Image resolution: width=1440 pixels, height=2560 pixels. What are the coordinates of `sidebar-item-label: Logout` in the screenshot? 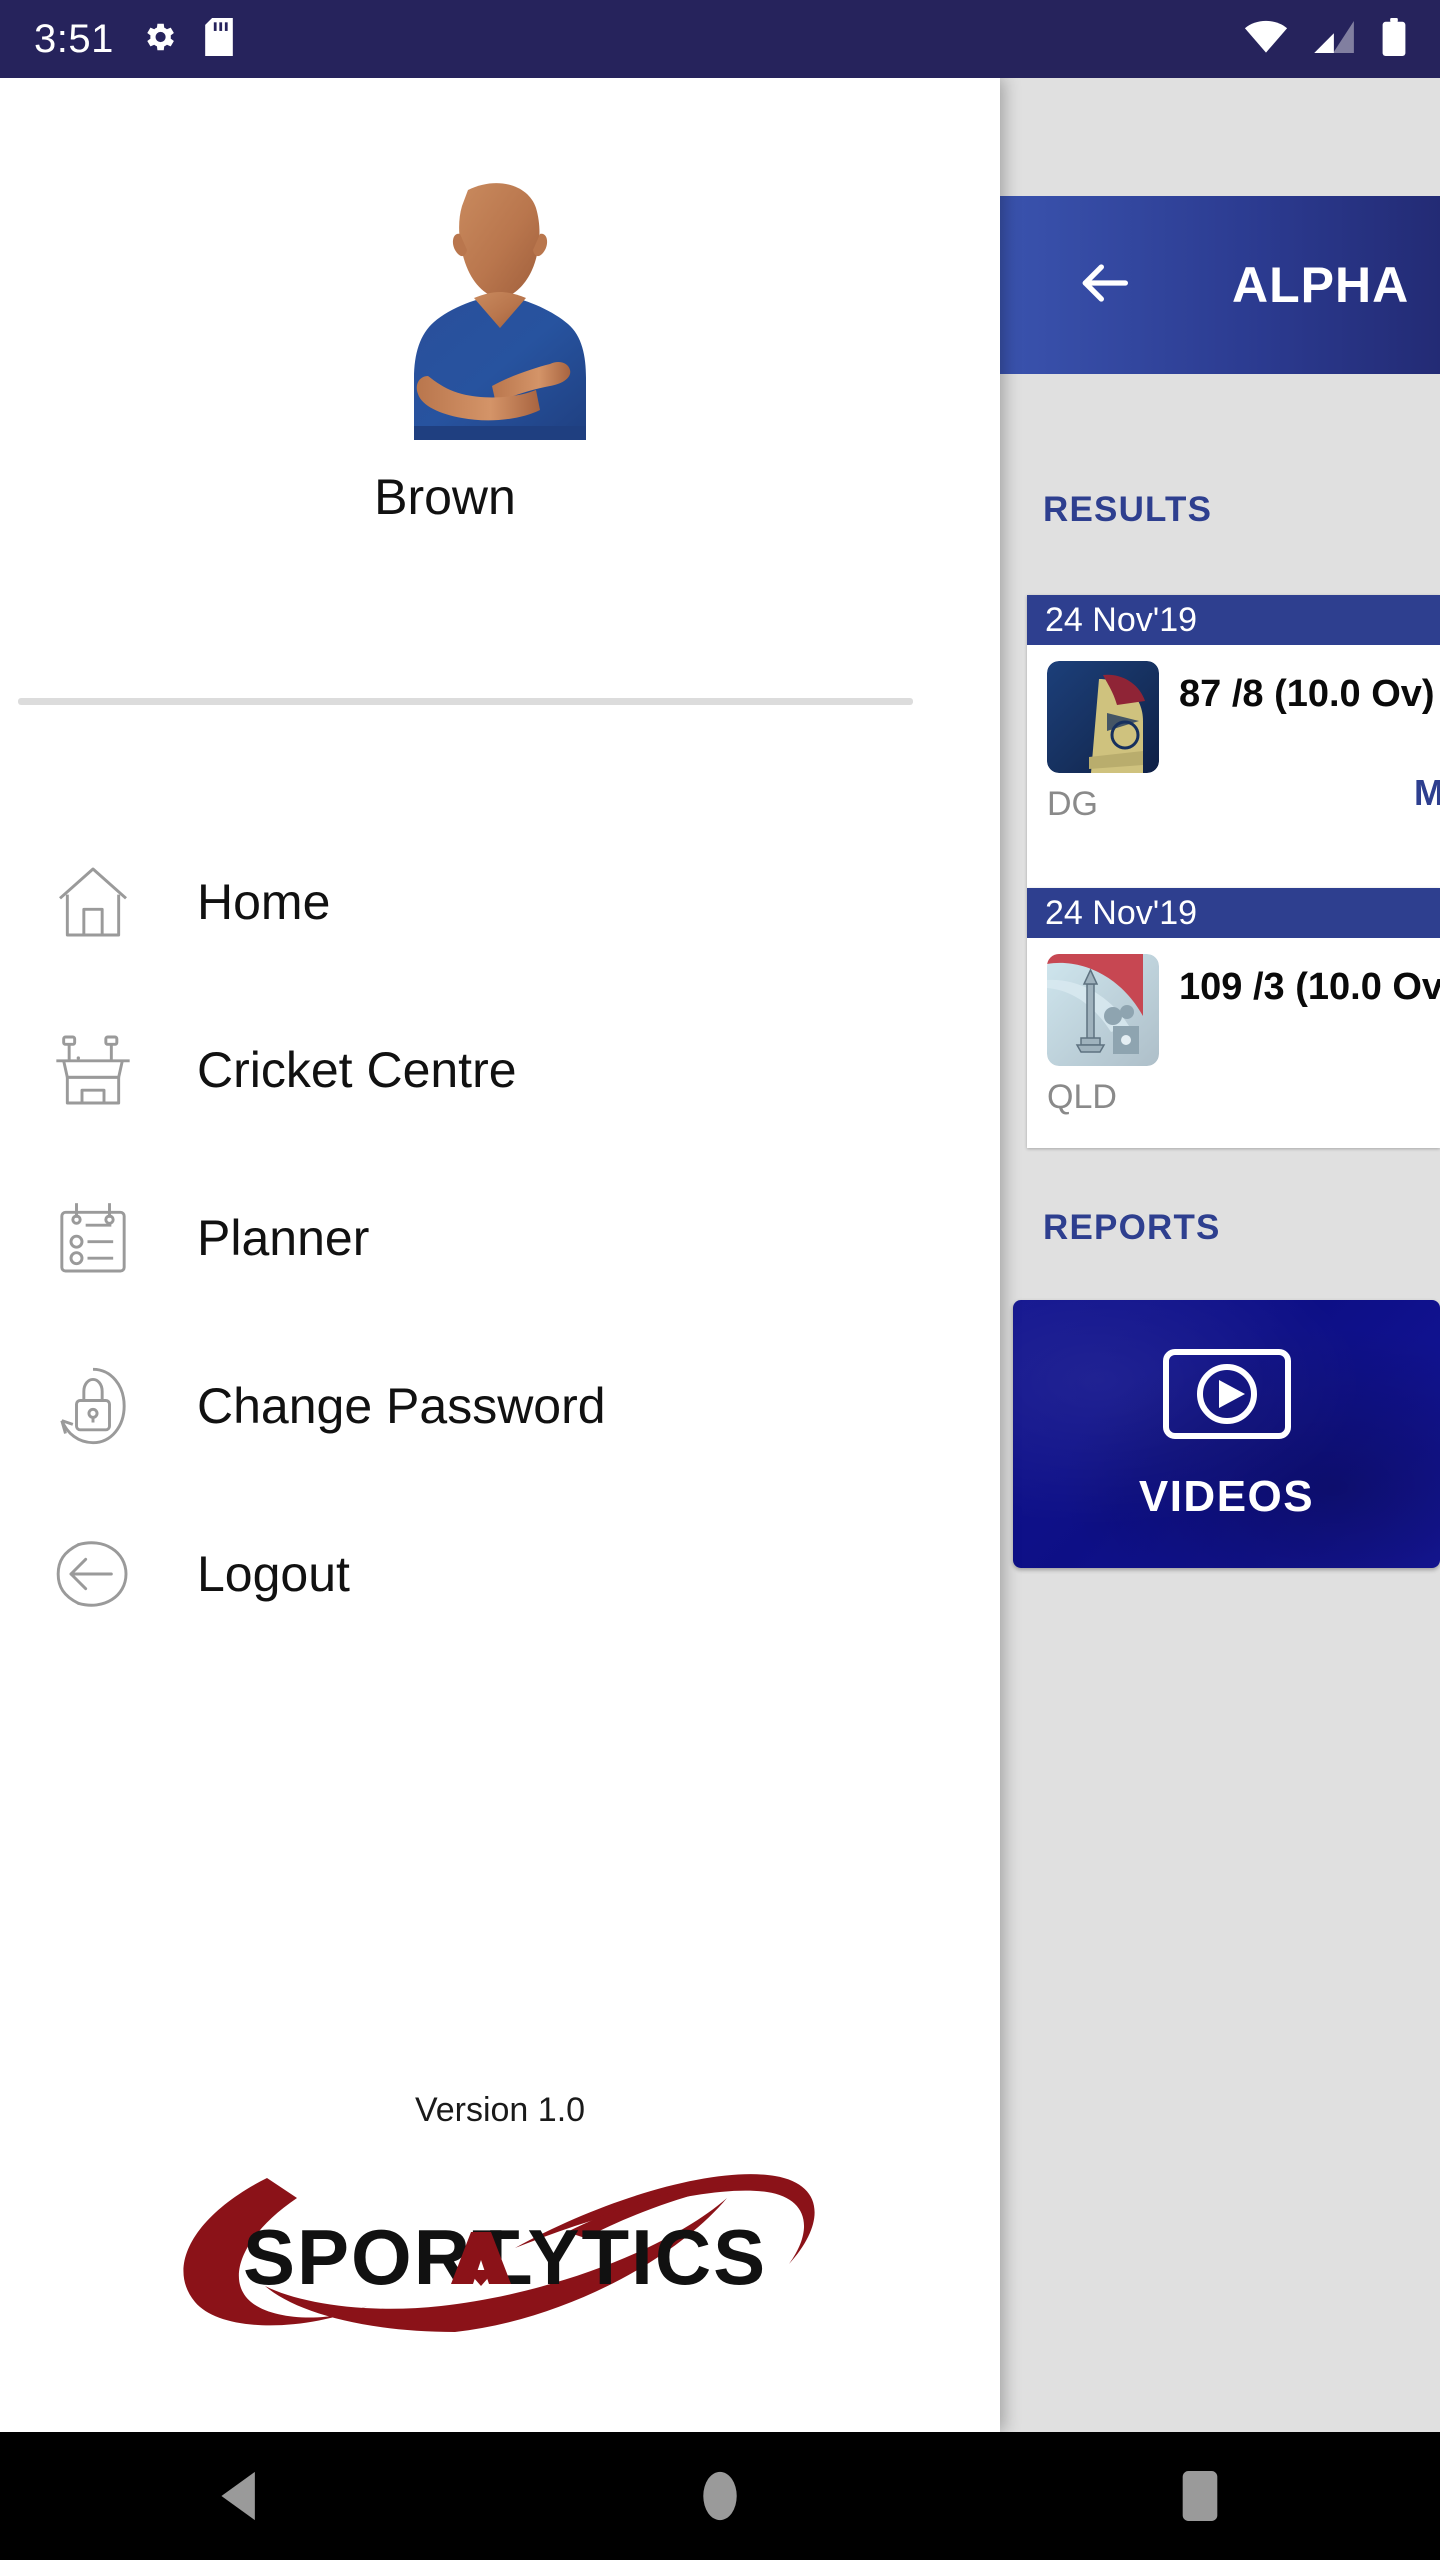 It's located at (273, 1574).